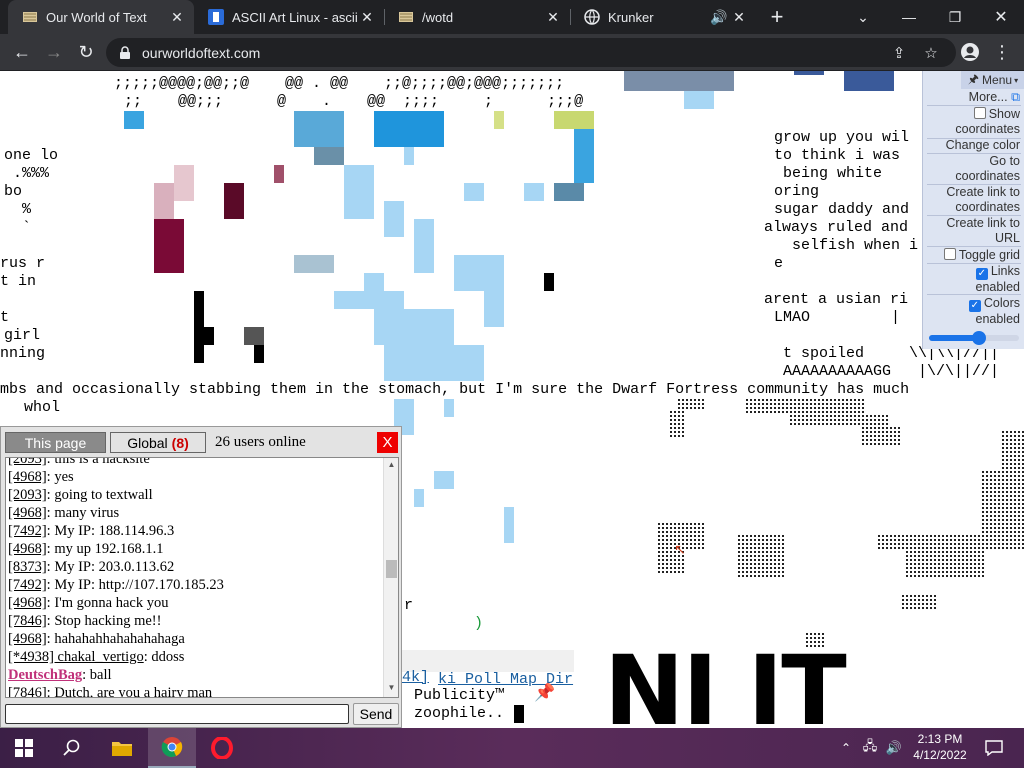 This screenshot has height=768, width=1024. I want to click on zoom-slider-thumb, so click(978, 338).